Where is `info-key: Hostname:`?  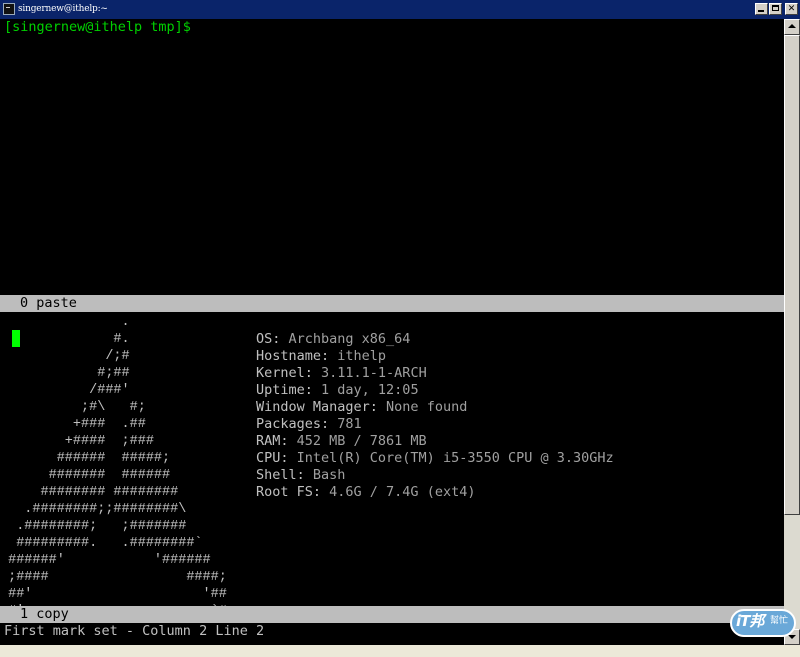
info-key: Hostname: is located at coordinates (293, 356).